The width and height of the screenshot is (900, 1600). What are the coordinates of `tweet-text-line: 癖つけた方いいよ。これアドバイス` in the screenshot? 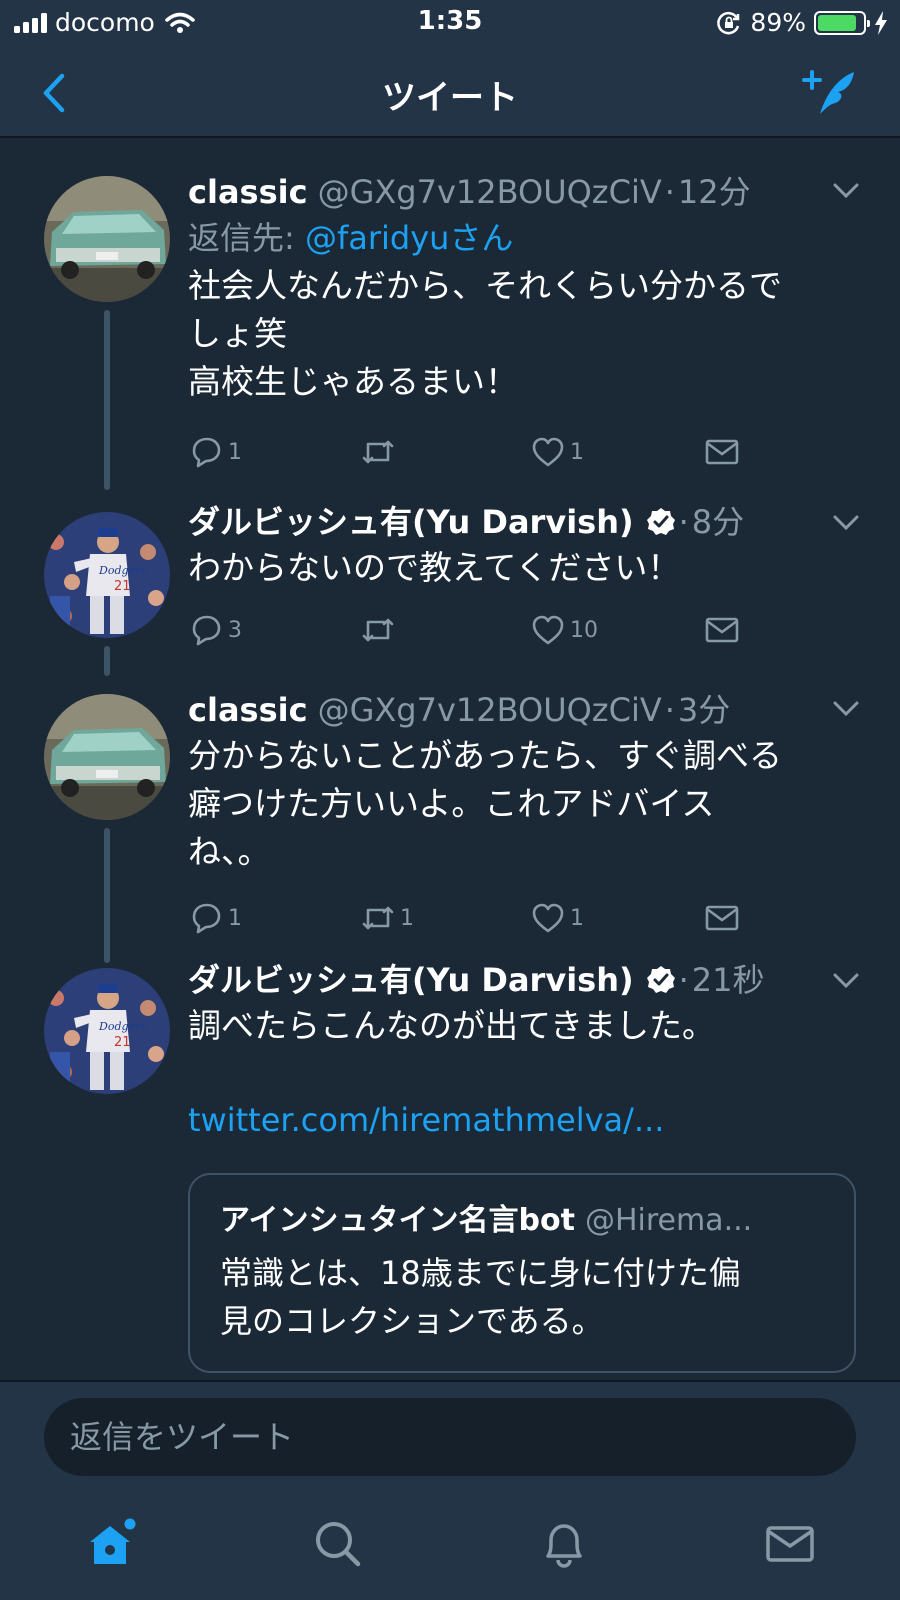 It's located at (451, 803).